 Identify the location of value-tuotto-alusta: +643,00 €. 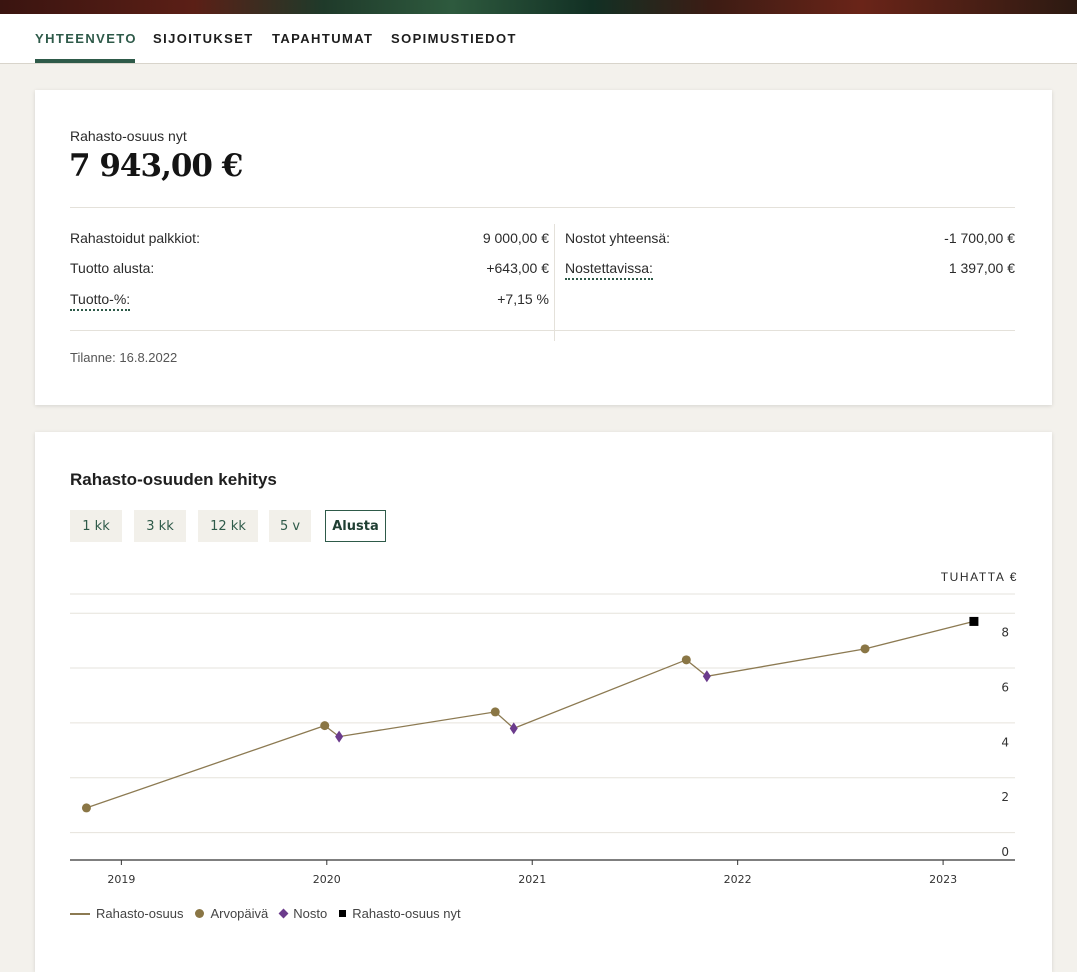
(517, 268).